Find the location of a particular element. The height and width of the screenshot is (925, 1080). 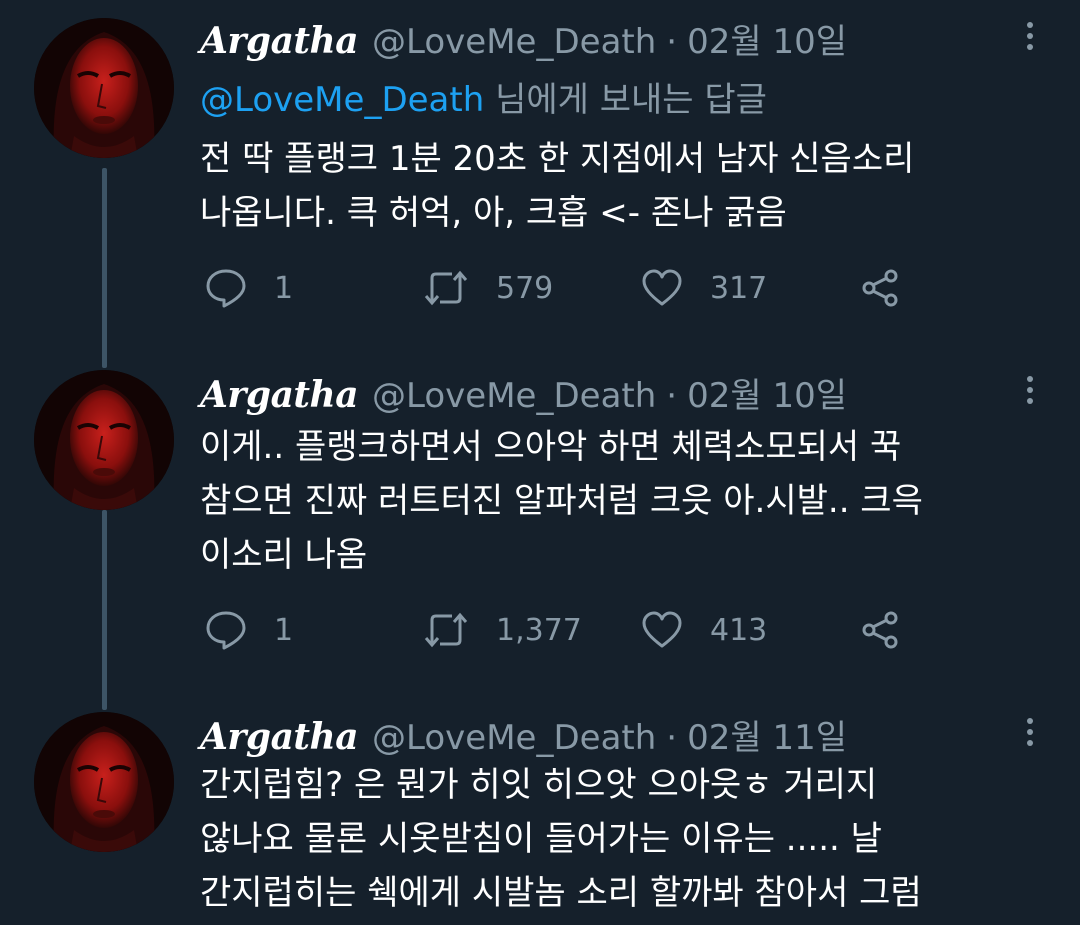

tweet-actions: 1 1,377 413 is located at coordinates (564, 630).